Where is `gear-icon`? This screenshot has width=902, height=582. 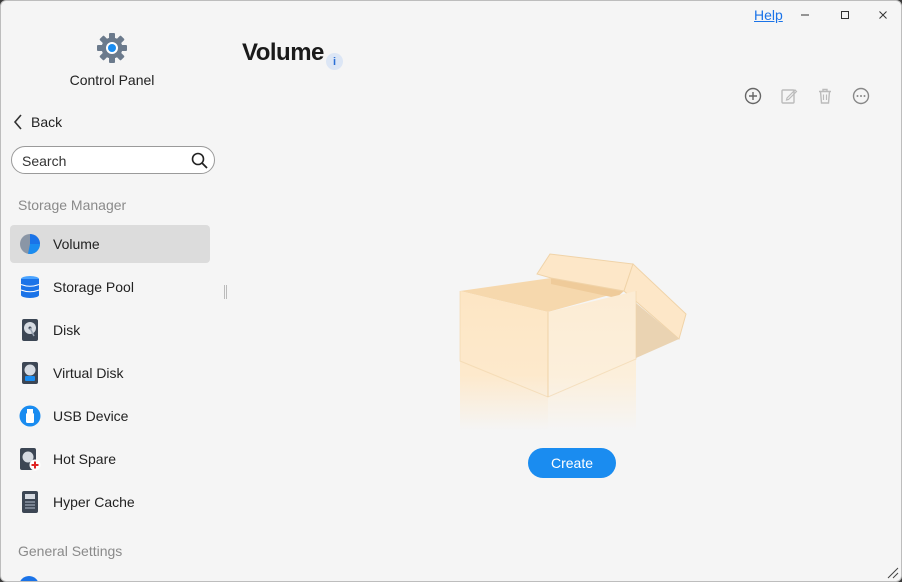
gear-icon is located at coordinates (112, 48).